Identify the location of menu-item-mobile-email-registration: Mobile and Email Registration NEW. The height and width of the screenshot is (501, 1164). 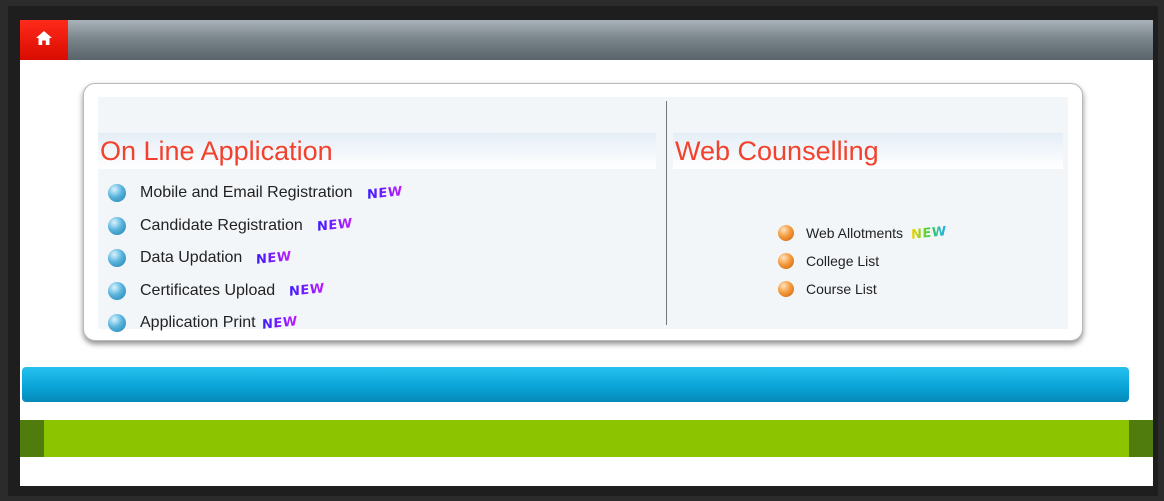
(255, 193).